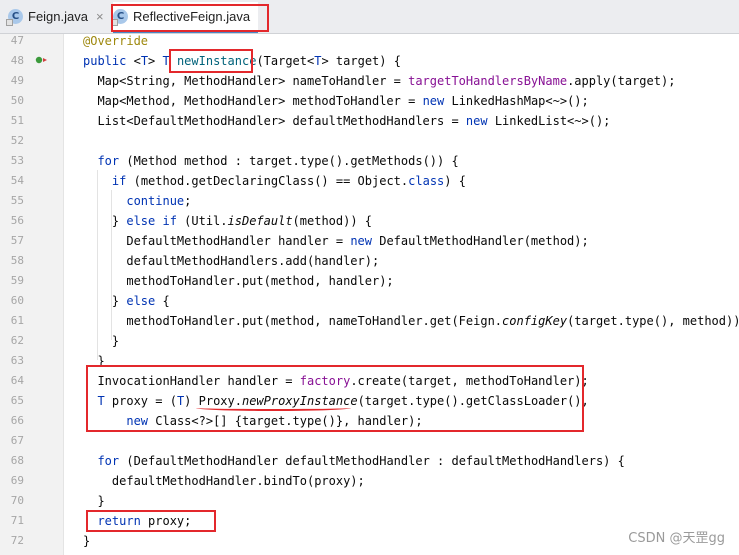  I want to click on code-line: } else if (Util.isDefault(method)) {, so click(227, 221).